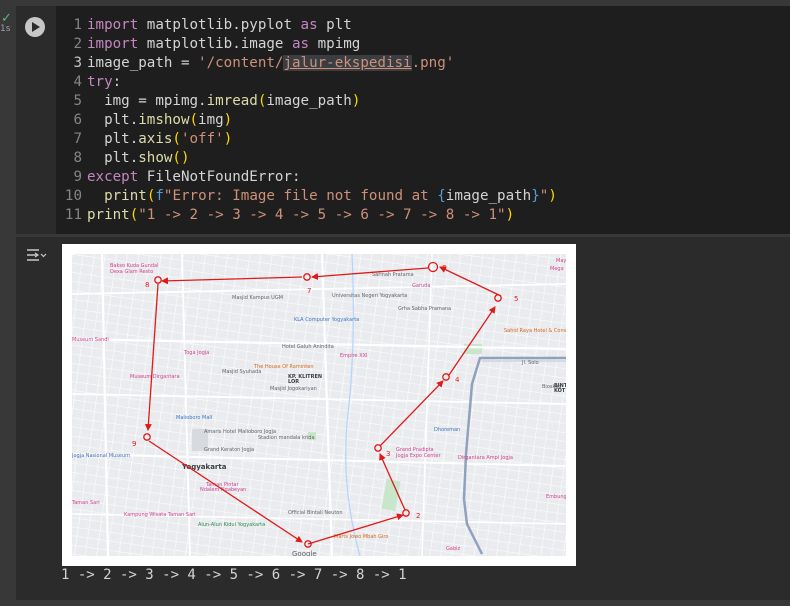 The height and width of the screenshot is (606, 790). I want to click on svg-text: 2, so click(418, 516).